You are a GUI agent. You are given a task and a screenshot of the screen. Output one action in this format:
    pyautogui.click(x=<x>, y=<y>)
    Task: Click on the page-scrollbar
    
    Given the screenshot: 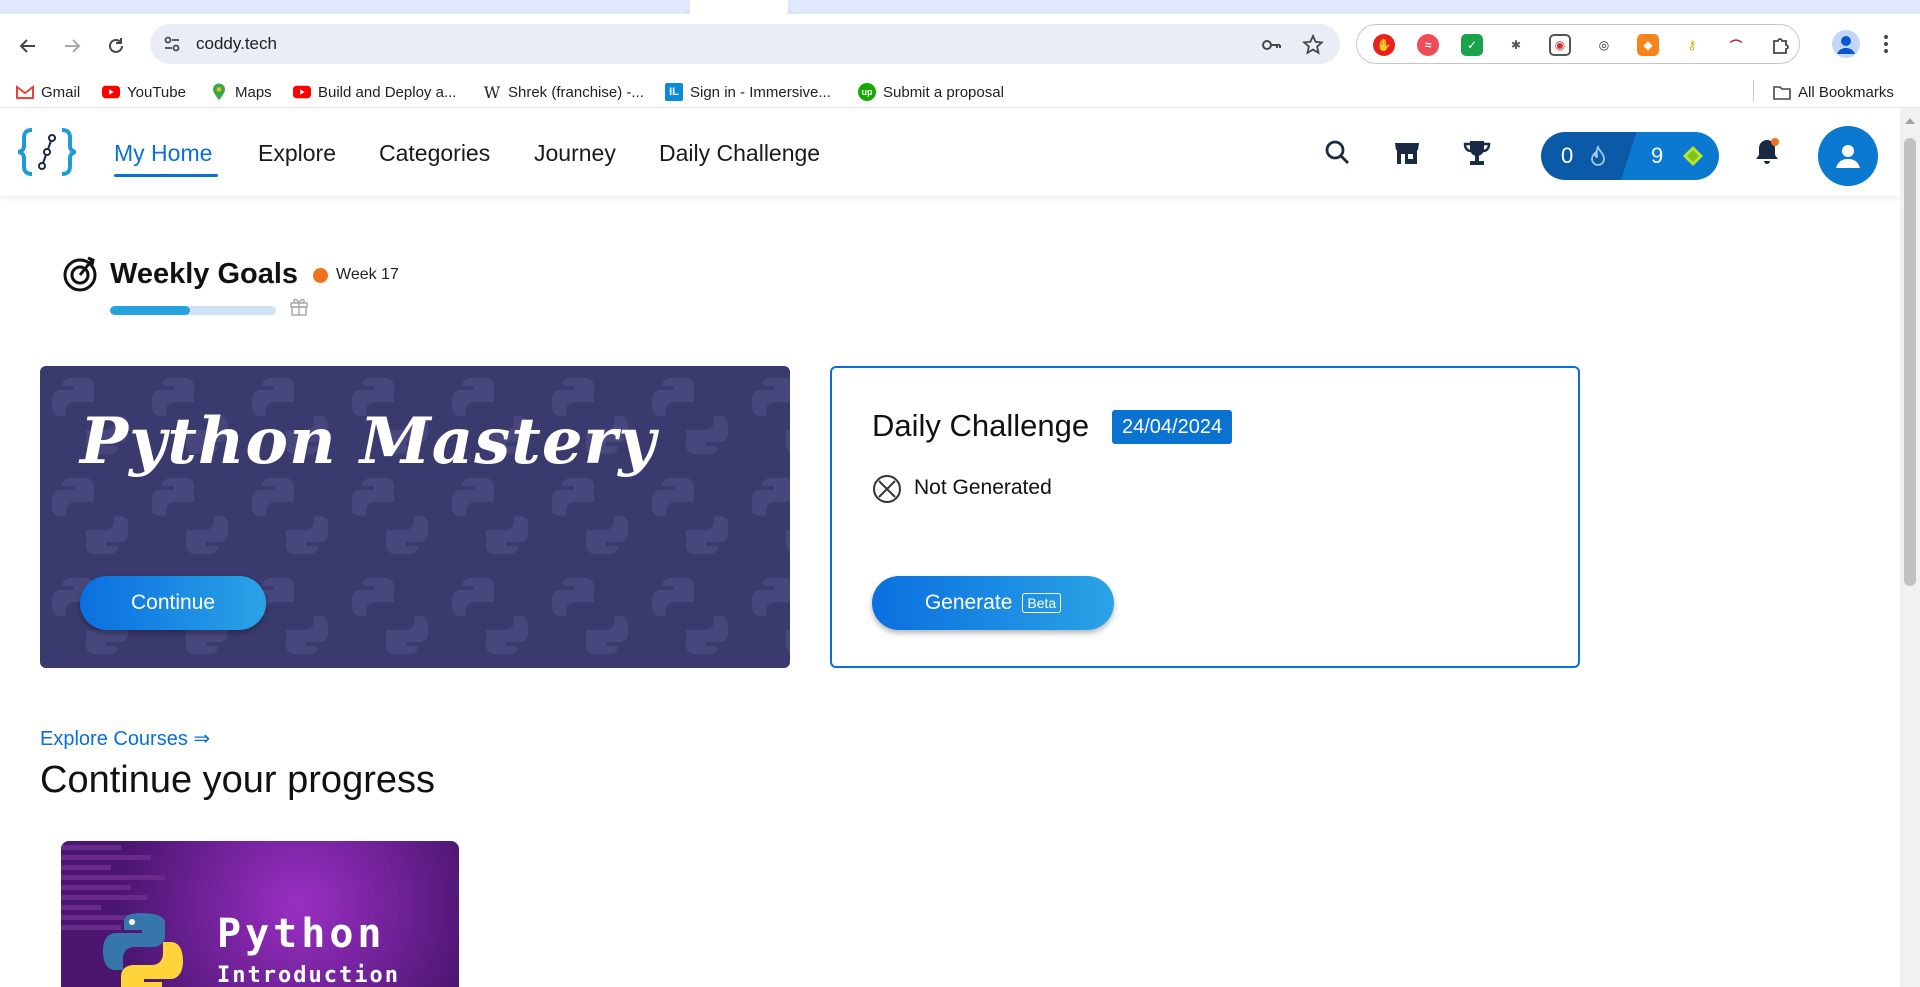 What is the action you would take?
    pyautogui.click(x=1910, y=547)
    